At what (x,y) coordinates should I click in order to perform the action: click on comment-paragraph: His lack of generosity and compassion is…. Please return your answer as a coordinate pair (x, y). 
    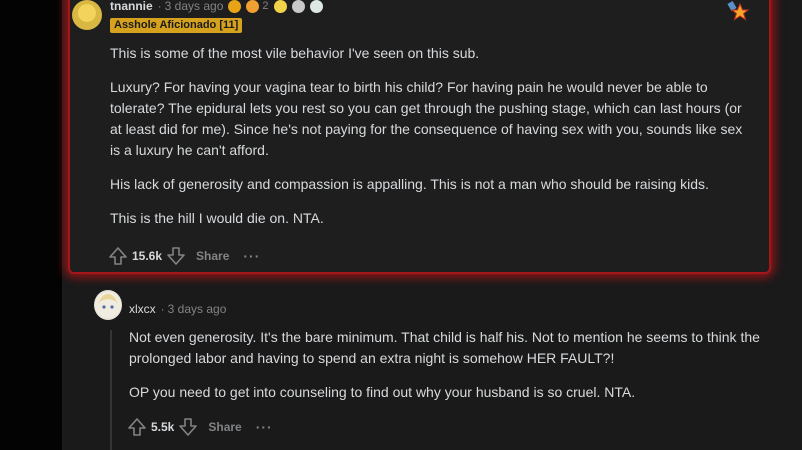
    Looking at the image, I should click on (409, 184).